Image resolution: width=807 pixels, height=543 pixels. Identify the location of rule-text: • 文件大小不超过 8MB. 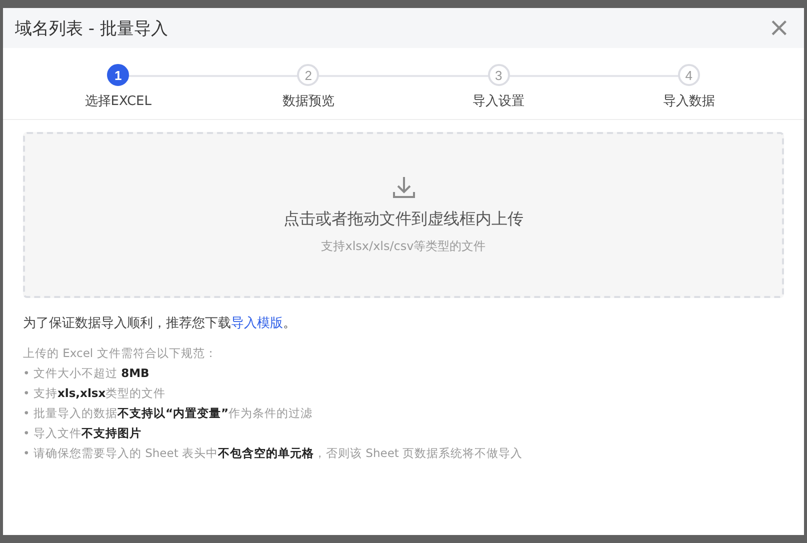
(86, 373).